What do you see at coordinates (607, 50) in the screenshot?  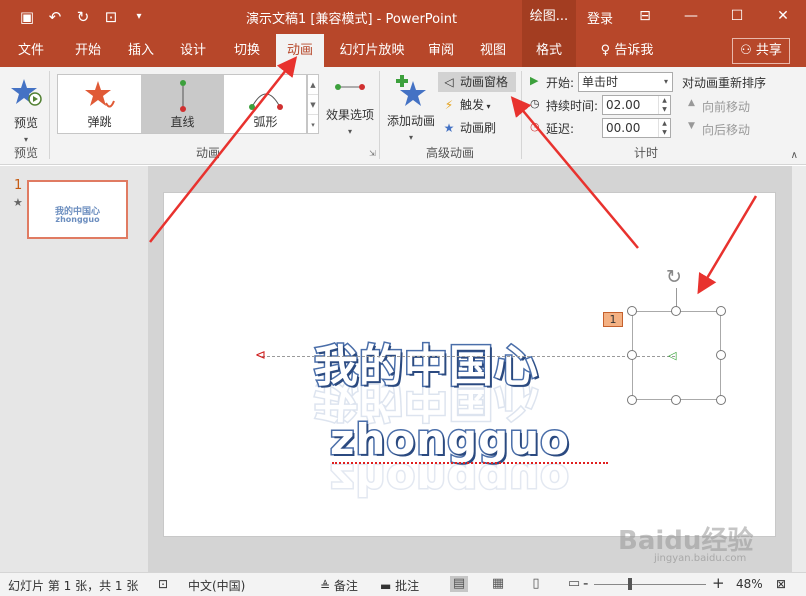 I see `lightbulb-icon: ♀` at bounding box center [607, 50].